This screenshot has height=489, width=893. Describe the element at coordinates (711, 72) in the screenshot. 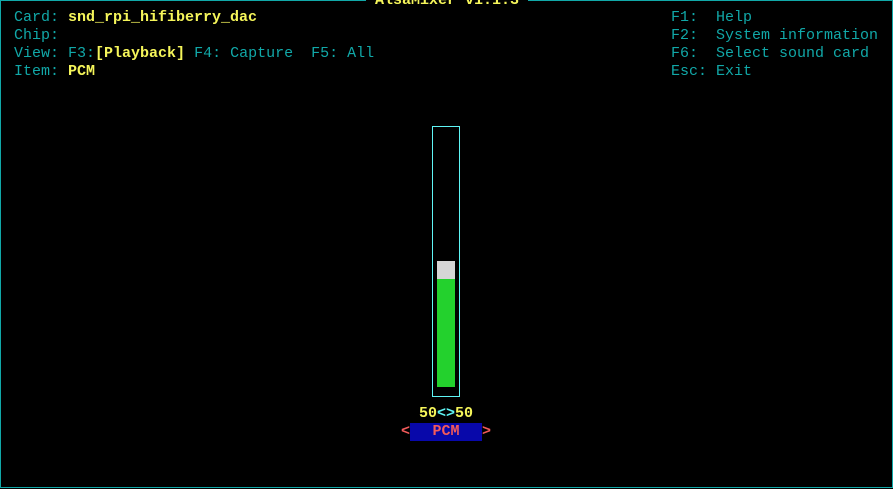

I see `help-esc: Esc: Exit` at that location.